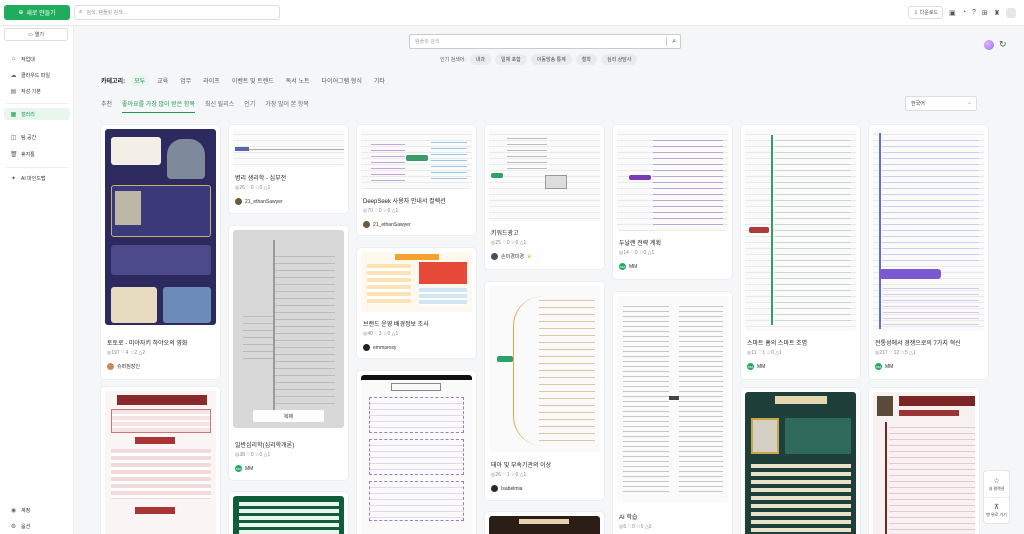 This screenshot has width=1024, height=534. I want to click on avatar, so click(1011, 12).